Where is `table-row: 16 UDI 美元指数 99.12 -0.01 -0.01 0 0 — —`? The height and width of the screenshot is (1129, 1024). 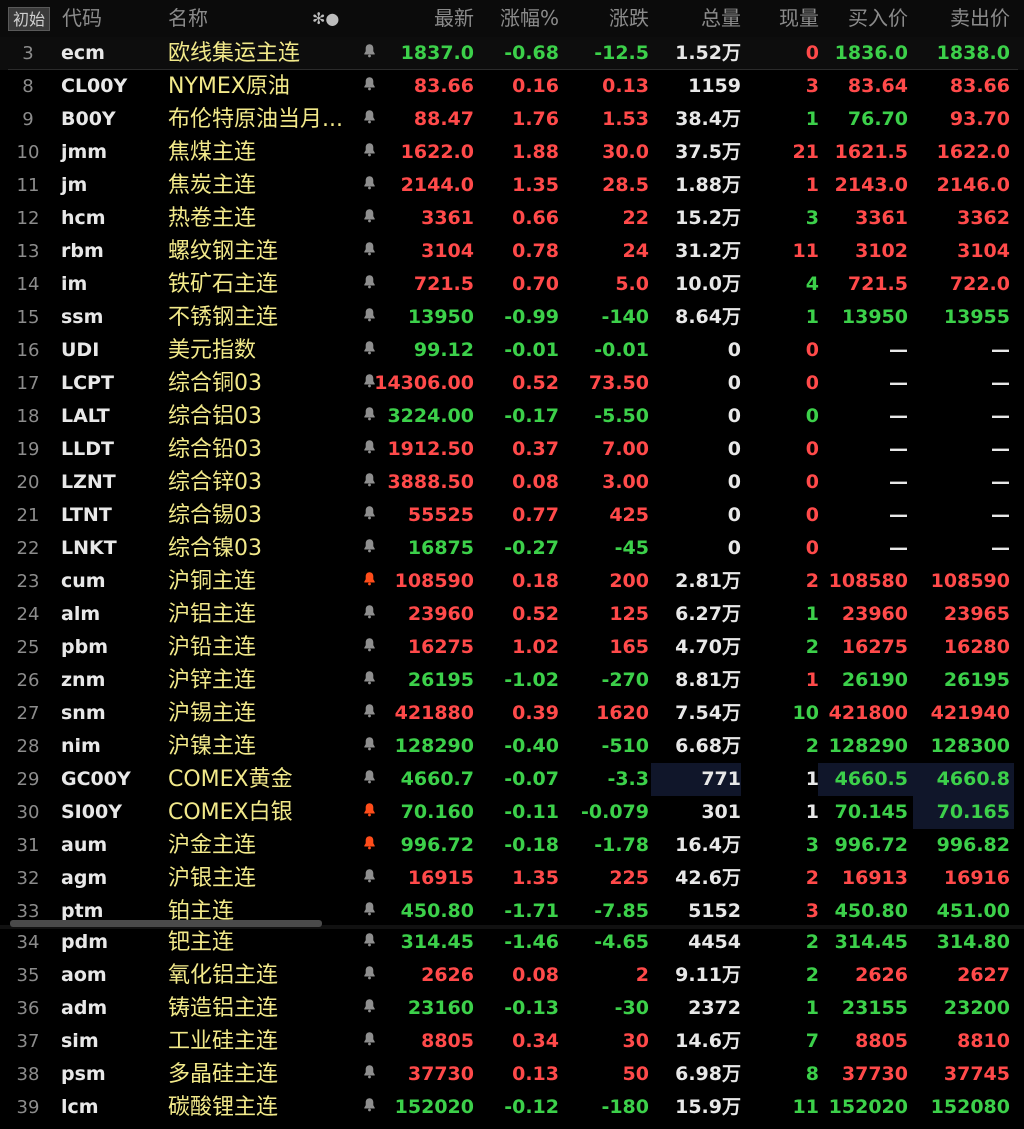
table-row: 16 UDI 美元指数 99.12 -0.01 -0.01 0 0 — — is located at coordinates (512, 350).